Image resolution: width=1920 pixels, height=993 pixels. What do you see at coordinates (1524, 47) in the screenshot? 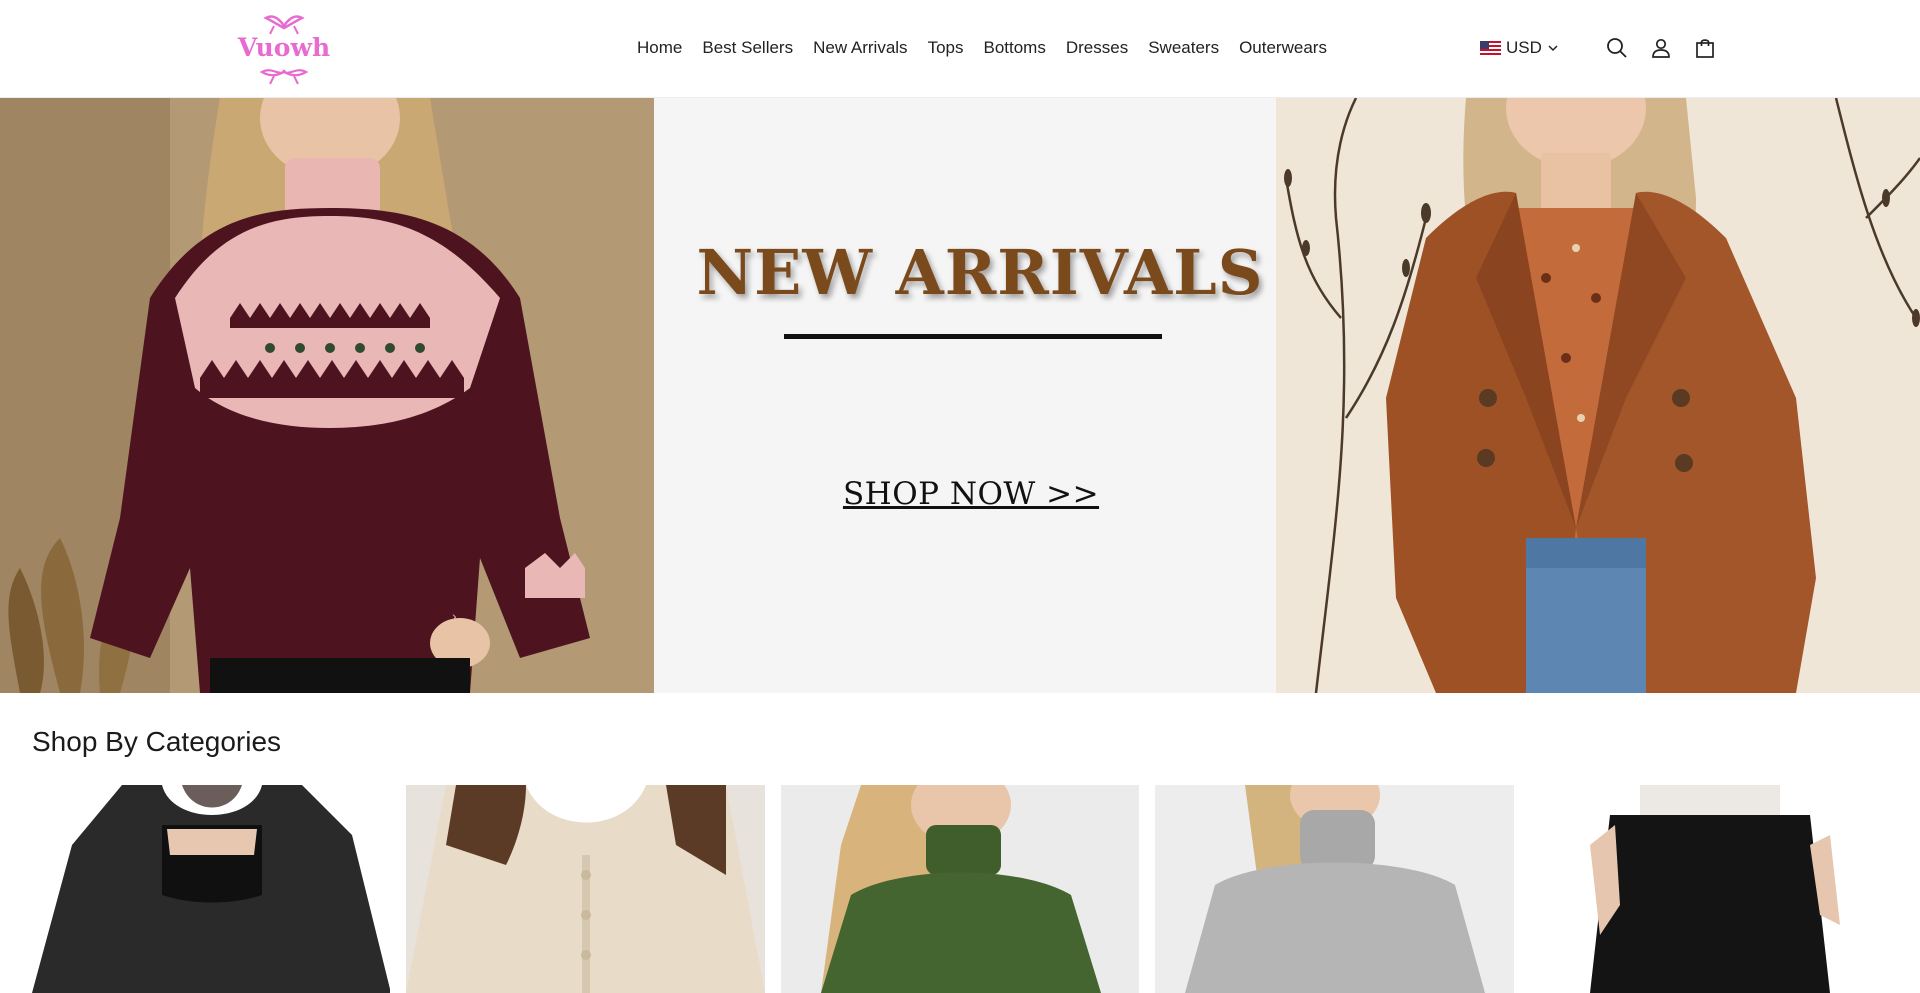
I see `currency-label: USD` at bounding box center [1524, 47].